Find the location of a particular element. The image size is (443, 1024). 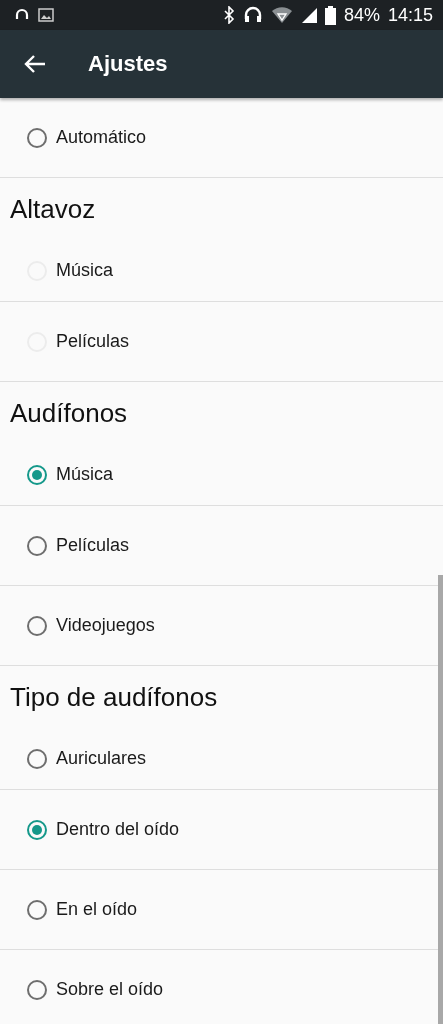

option-label: Sobre el oído is located at coordinates (110, 989).